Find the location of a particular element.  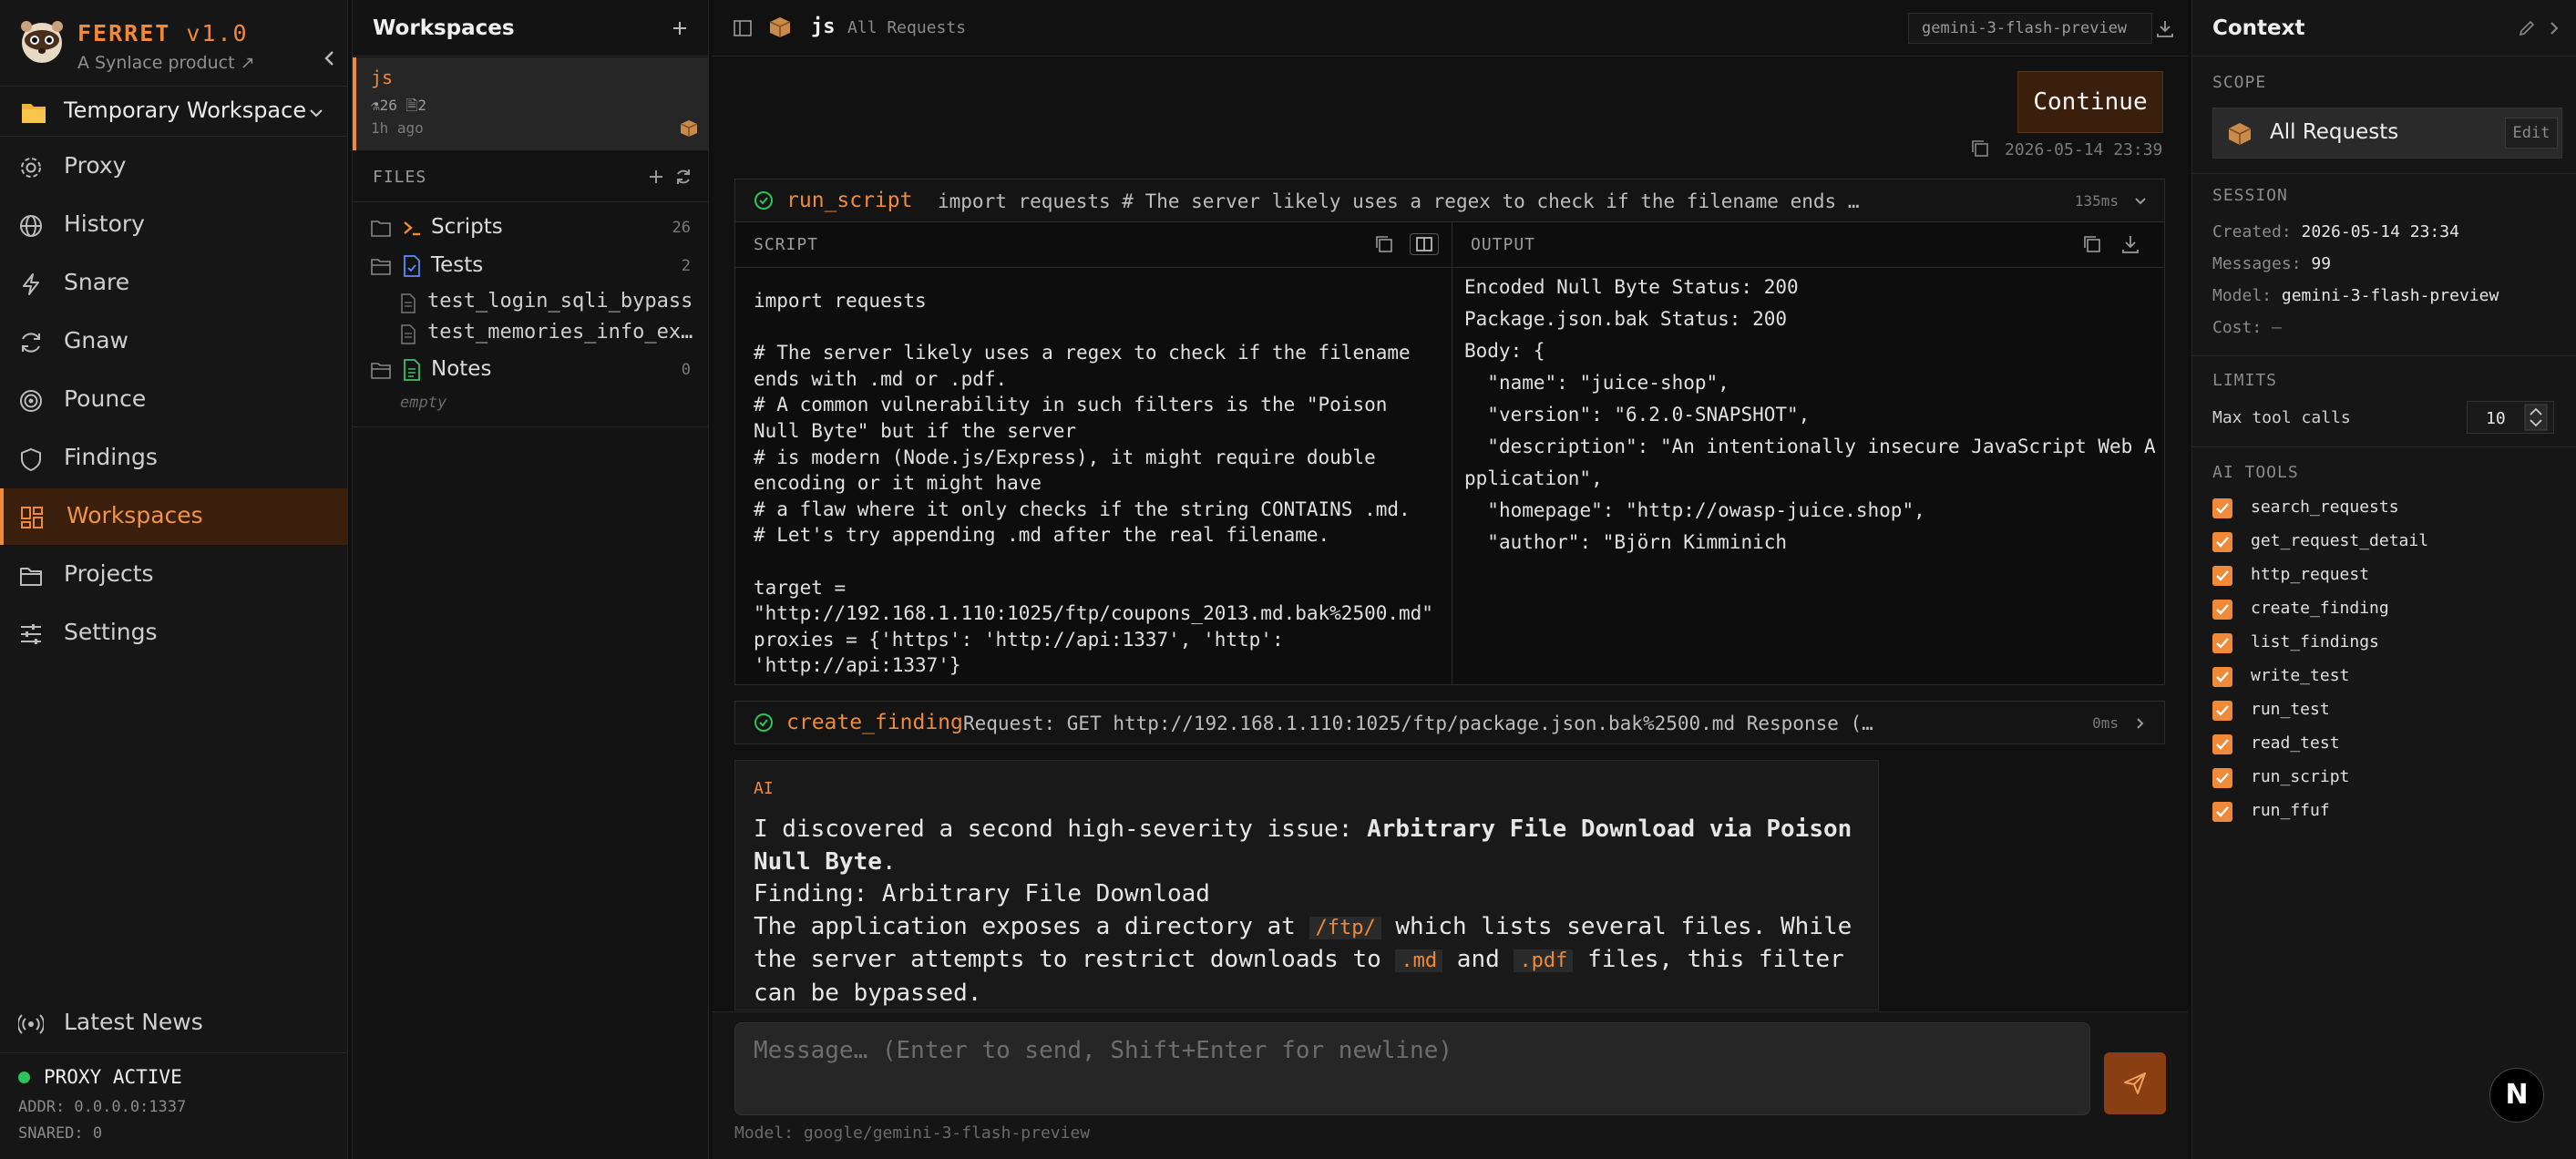

ai-tool-toggle: read_test is located at coordinates (2386, 744).